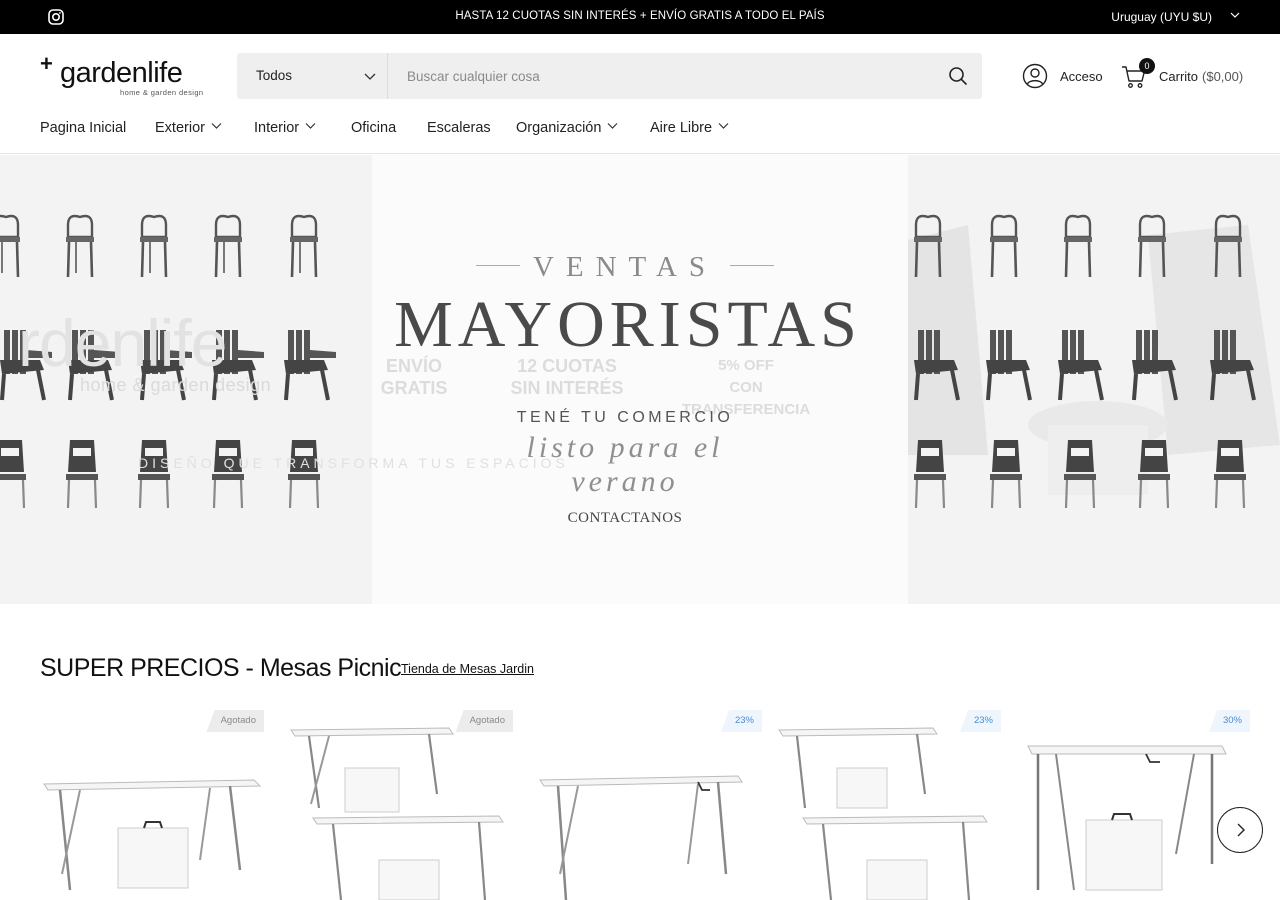 The height and width of the screenshot is (900, 1280). What do you see at coordinates (1035, 76) in the screenshot?
I see `user-icon` at bounding box center [1035, 76].